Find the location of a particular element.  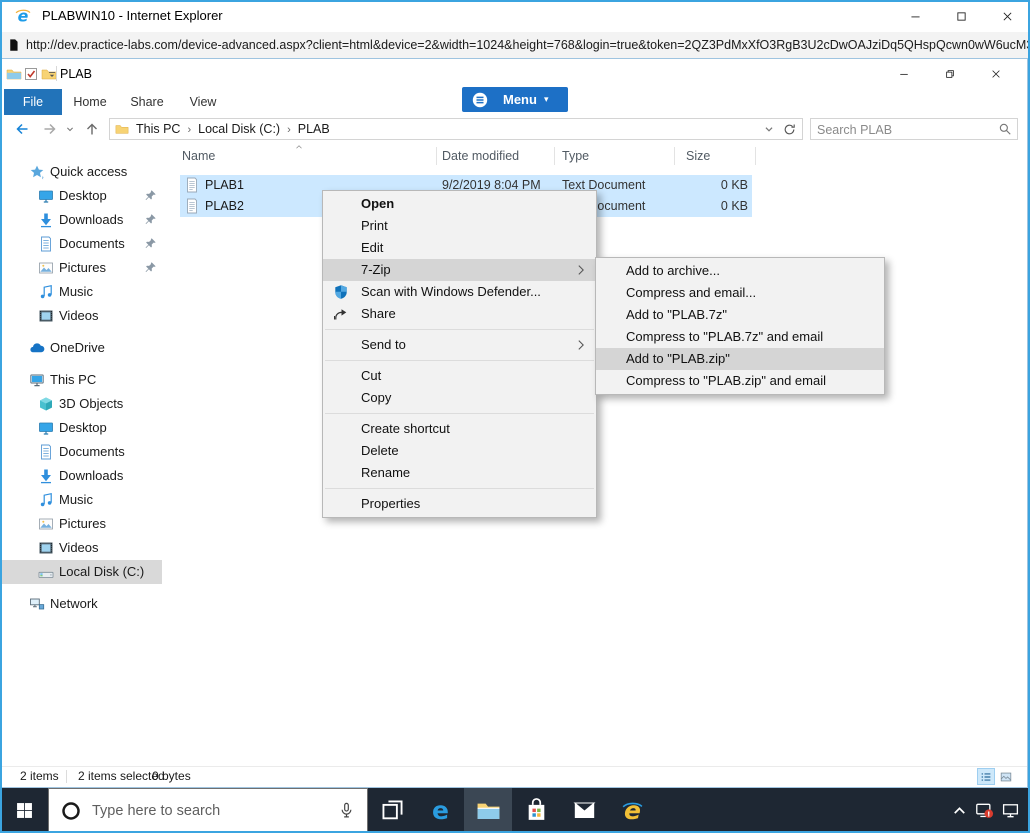

taskbar-app-file-explorer is located at coordinates (488, 810).